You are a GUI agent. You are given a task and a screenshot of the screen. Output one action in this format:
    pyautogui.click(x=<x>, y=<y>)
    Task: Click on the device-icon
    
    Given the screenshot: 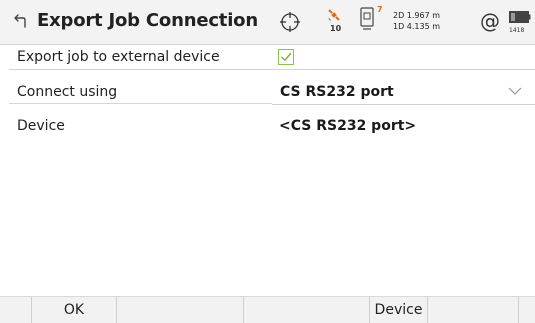 What is the action you would take?
    pyautogui.click(x=367, y=20)
    